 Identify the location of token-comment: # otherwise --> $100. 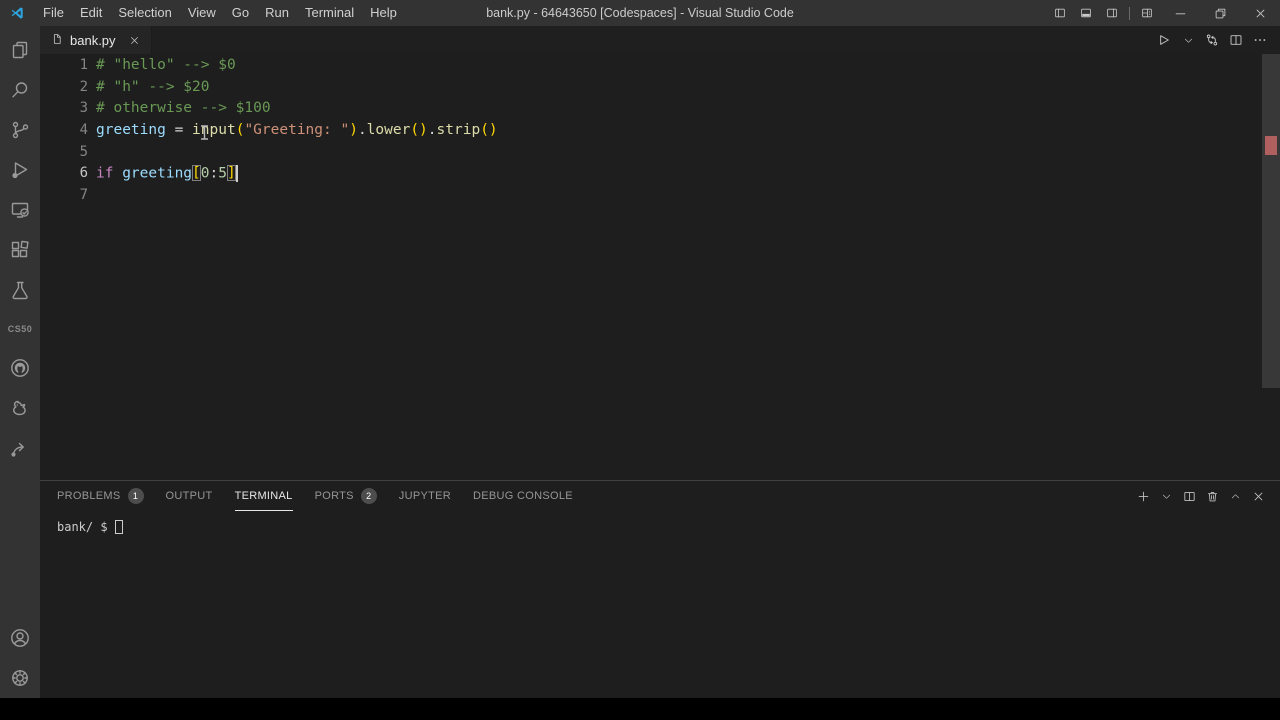
(183, 108).